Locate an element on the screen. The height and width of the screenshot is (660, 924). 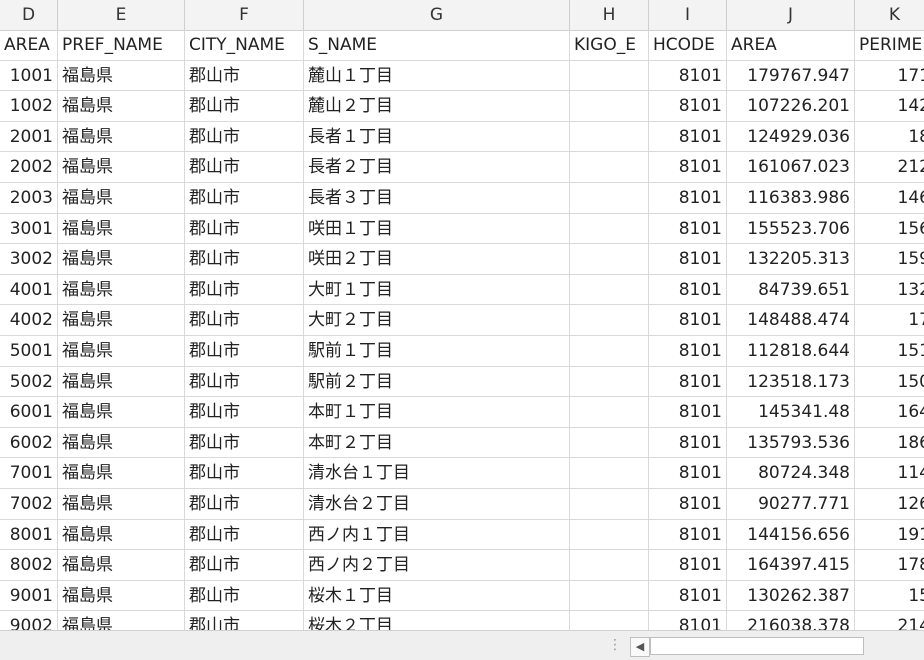
table-cell: 麓山２丁目 is located at coordinates (437, 106).